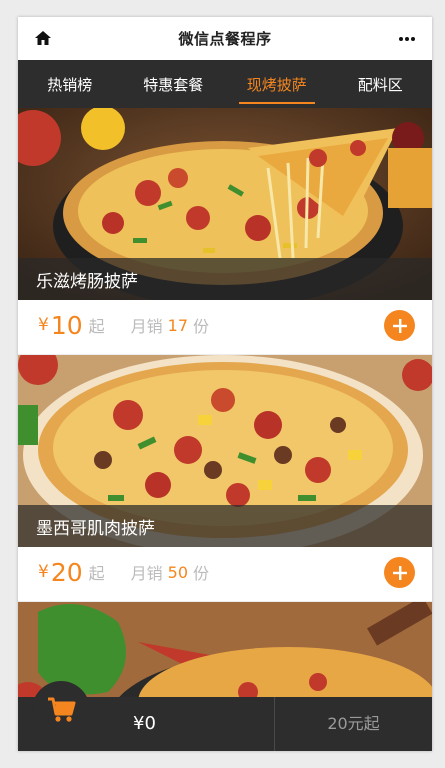  Describe the element at coordinates (225, 279) in the screenshot. I see `product-name: 乐滋烤肠披萨` at that location.